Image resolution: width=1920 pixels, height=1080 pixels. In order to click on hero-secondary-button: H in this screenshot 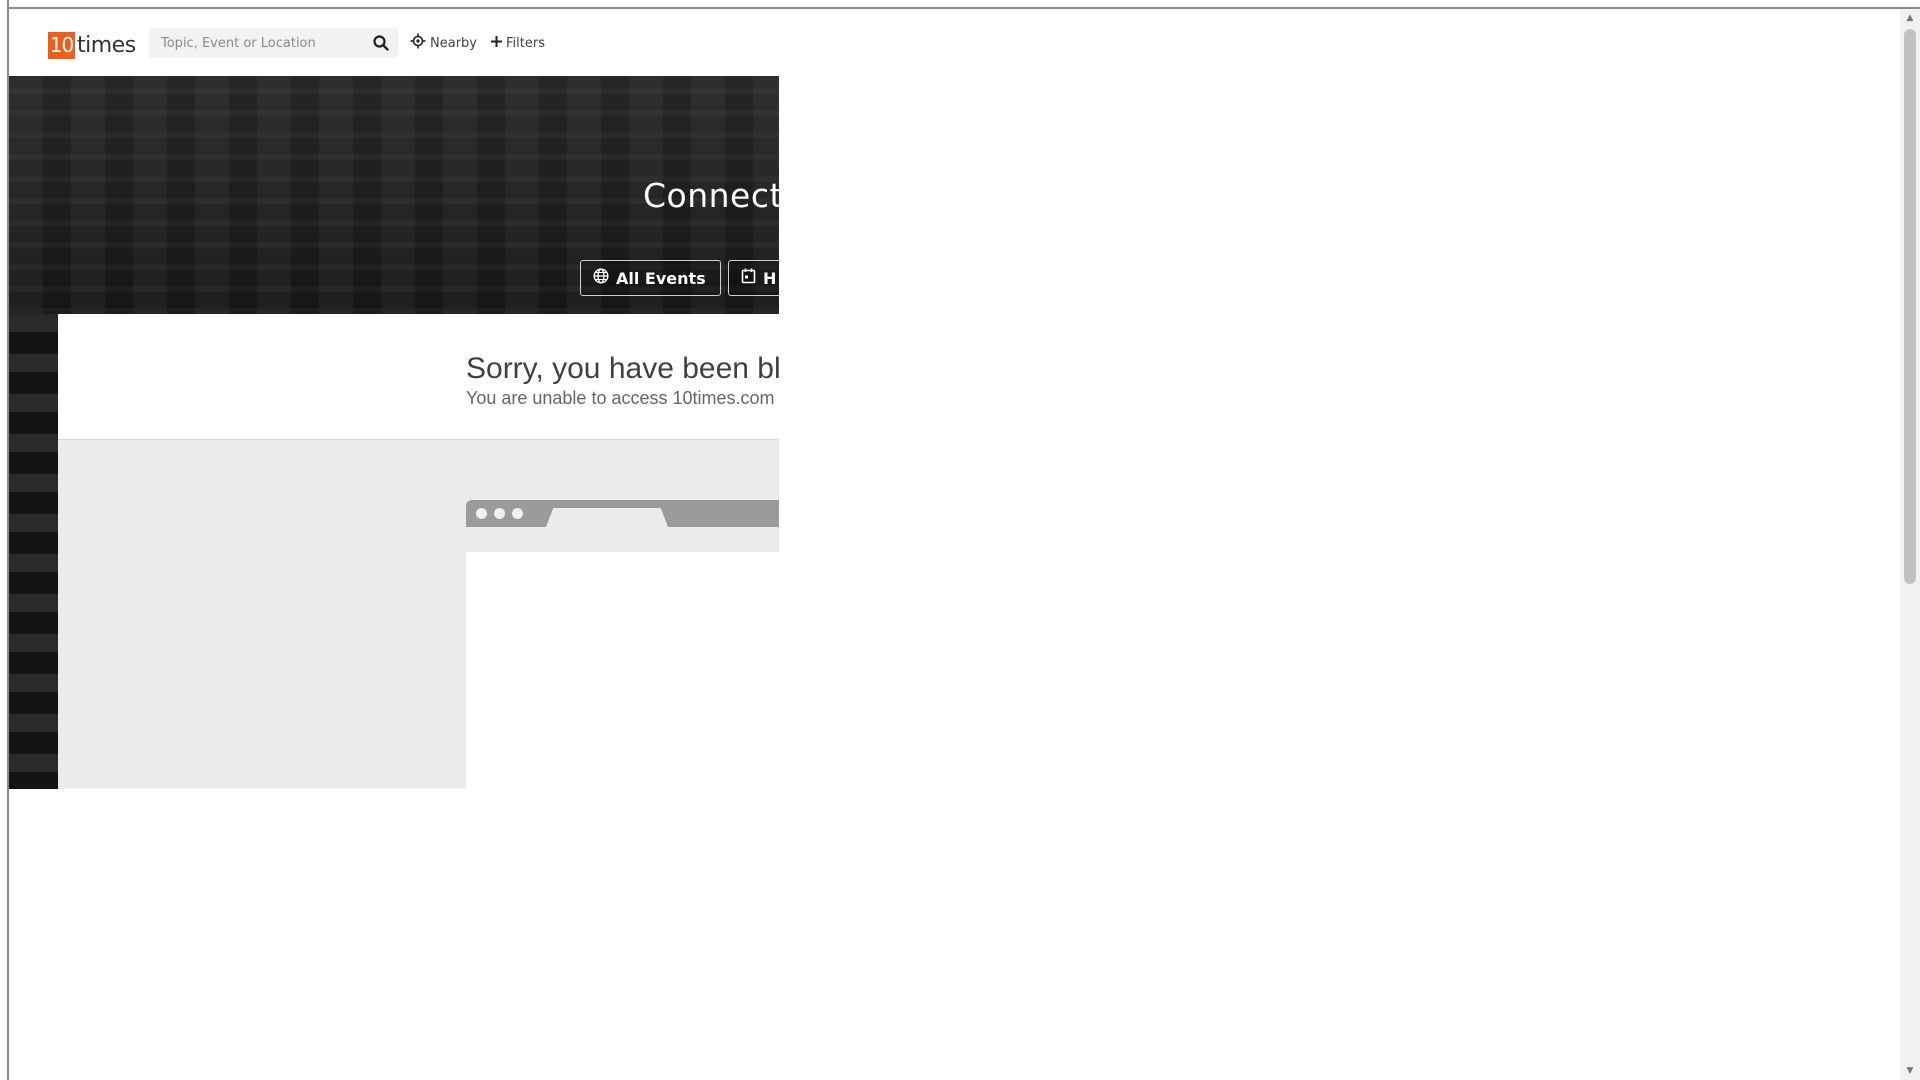, I will do `click(753, 278)`.